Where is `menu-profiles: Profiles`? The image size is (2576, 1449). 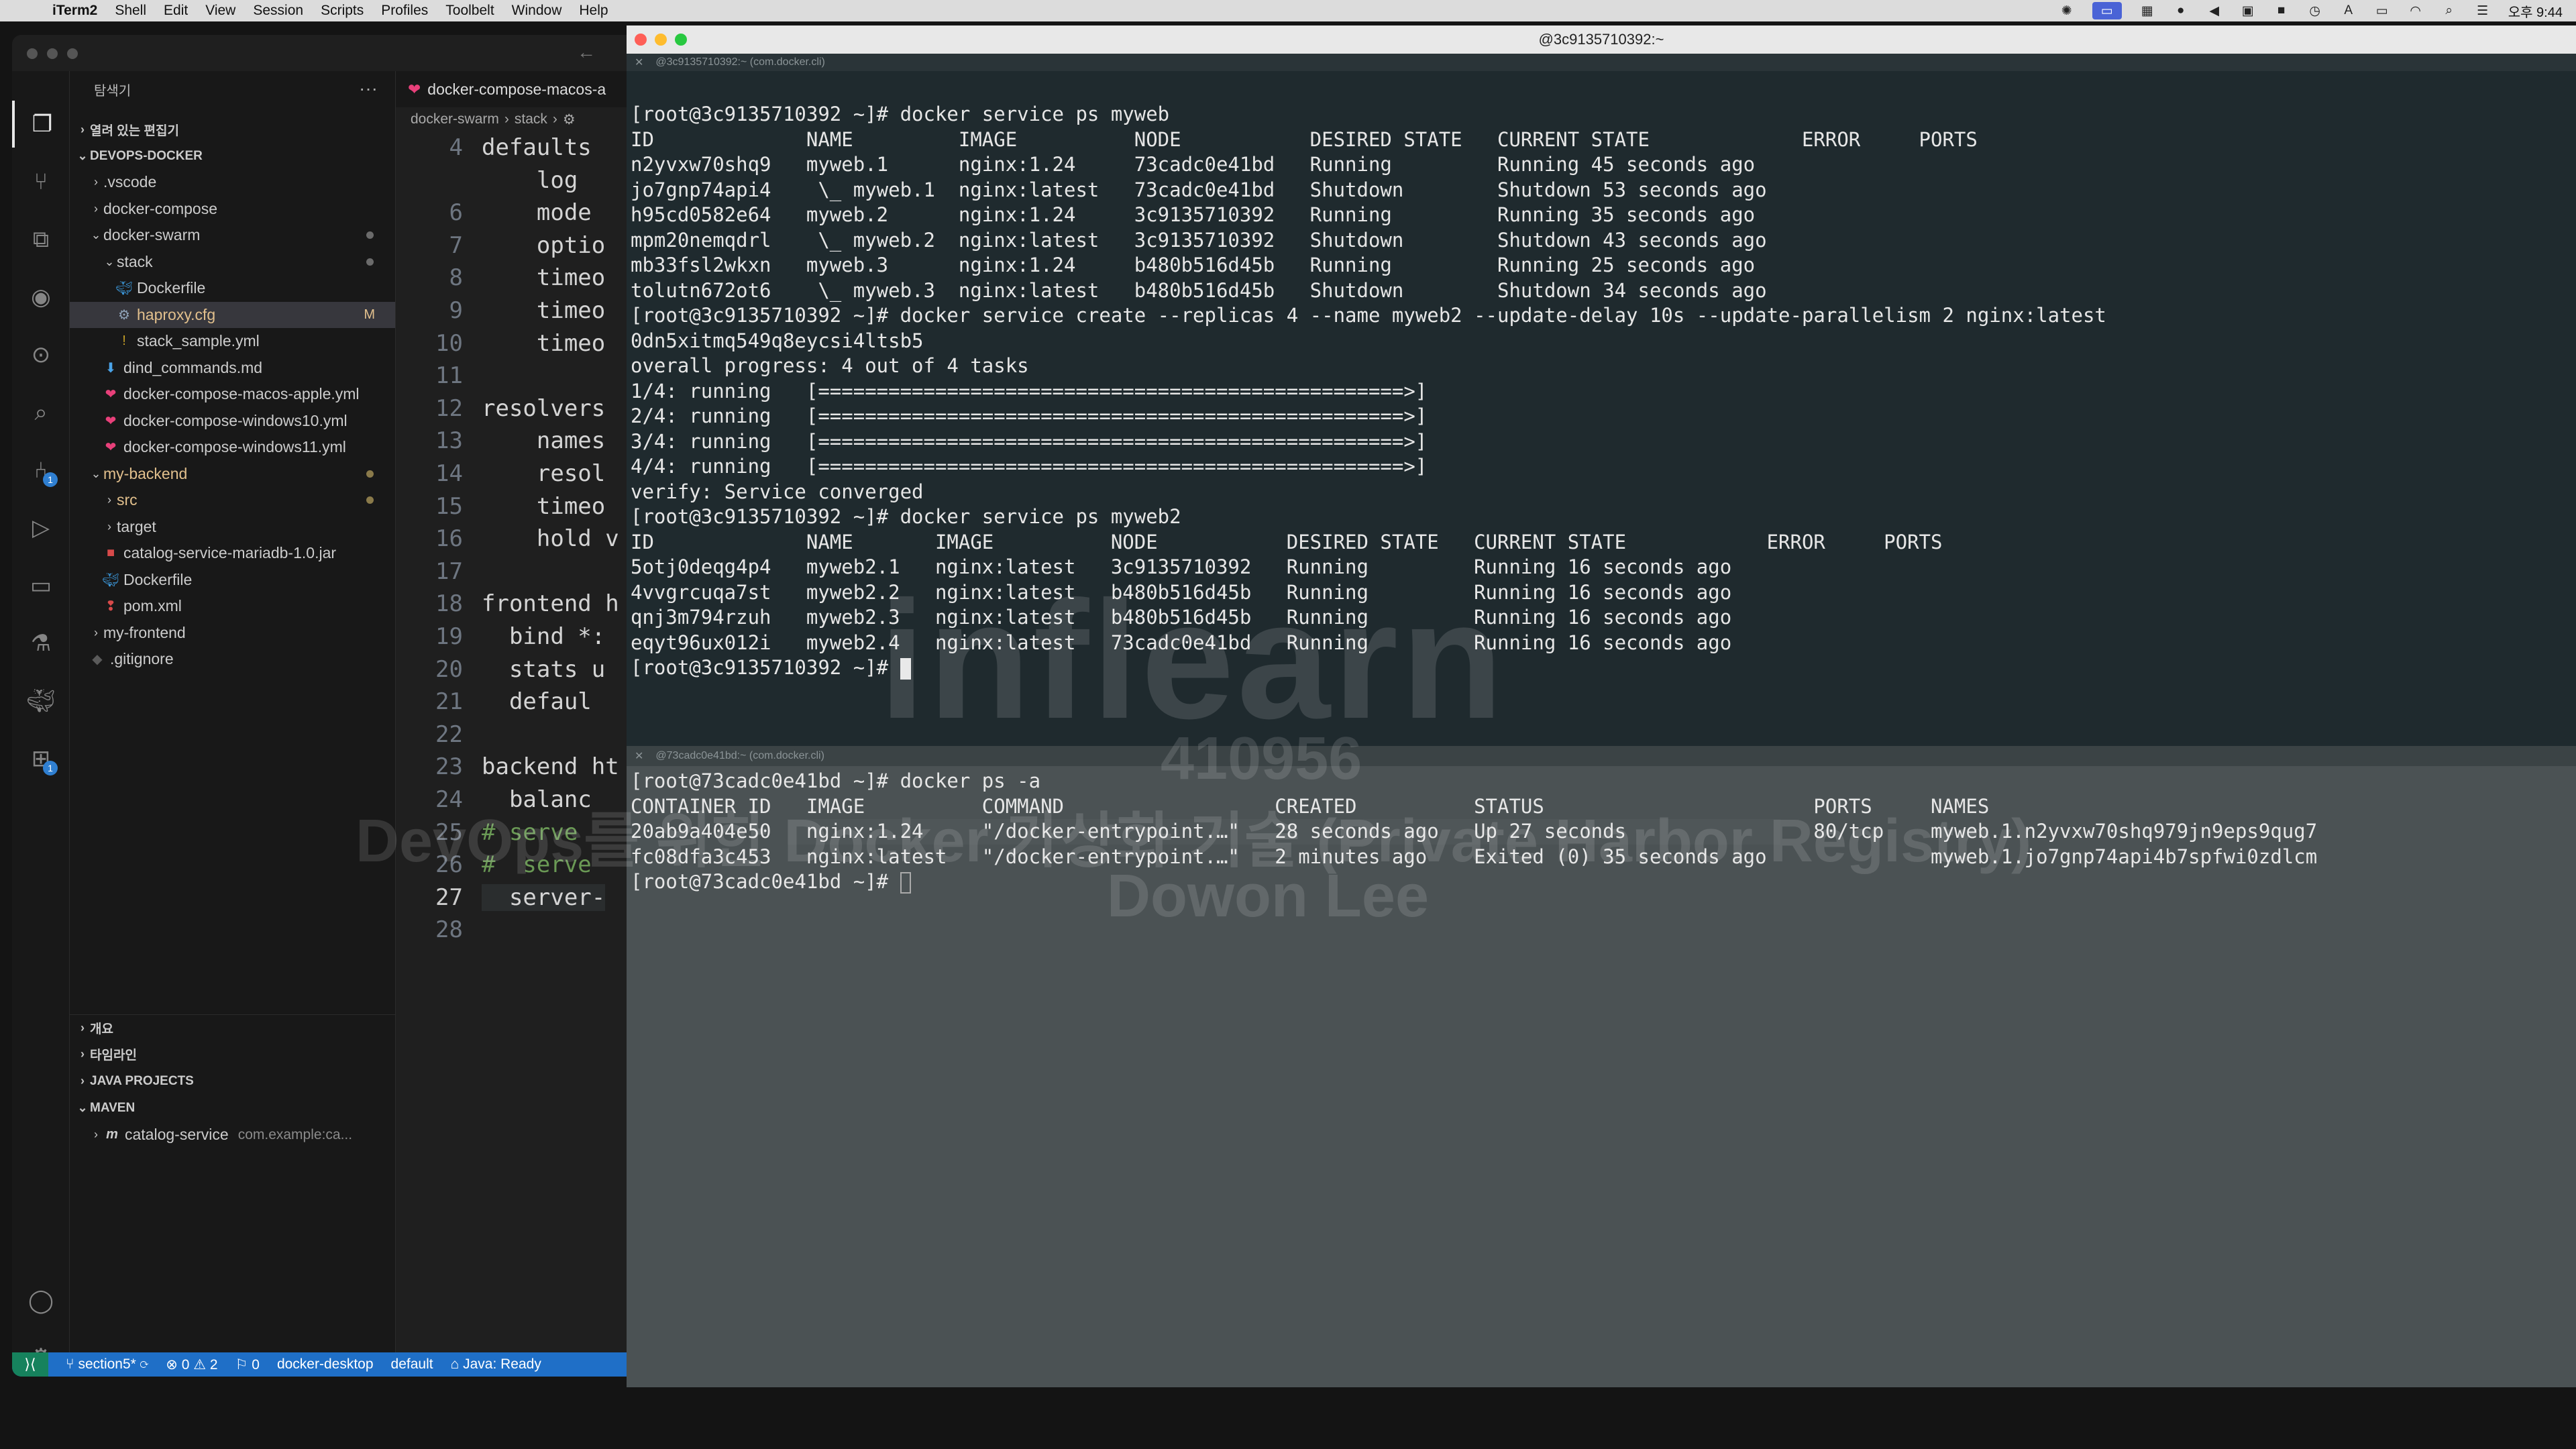
menu-profiles: Profiles is located at coordinates (404, 11).